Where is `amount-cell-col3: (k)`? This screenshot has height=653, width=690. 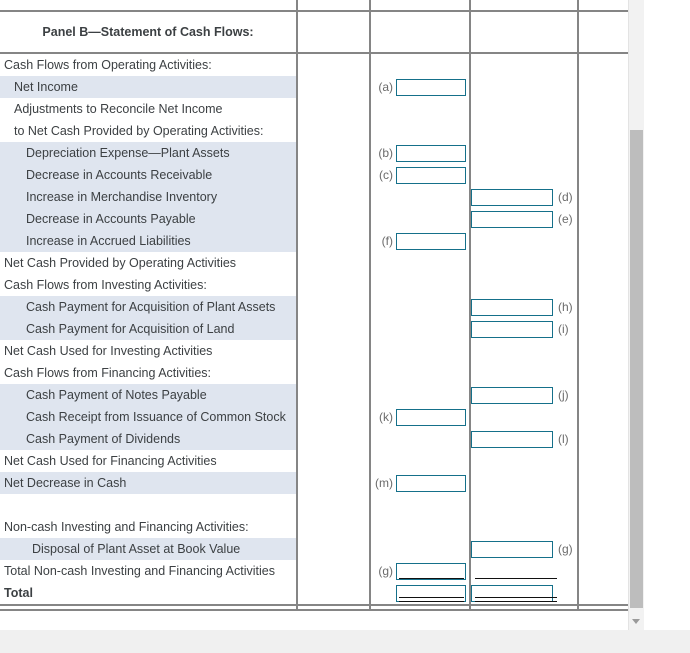
amount-cell-col3: (k) is located at coordinates (420, 417).